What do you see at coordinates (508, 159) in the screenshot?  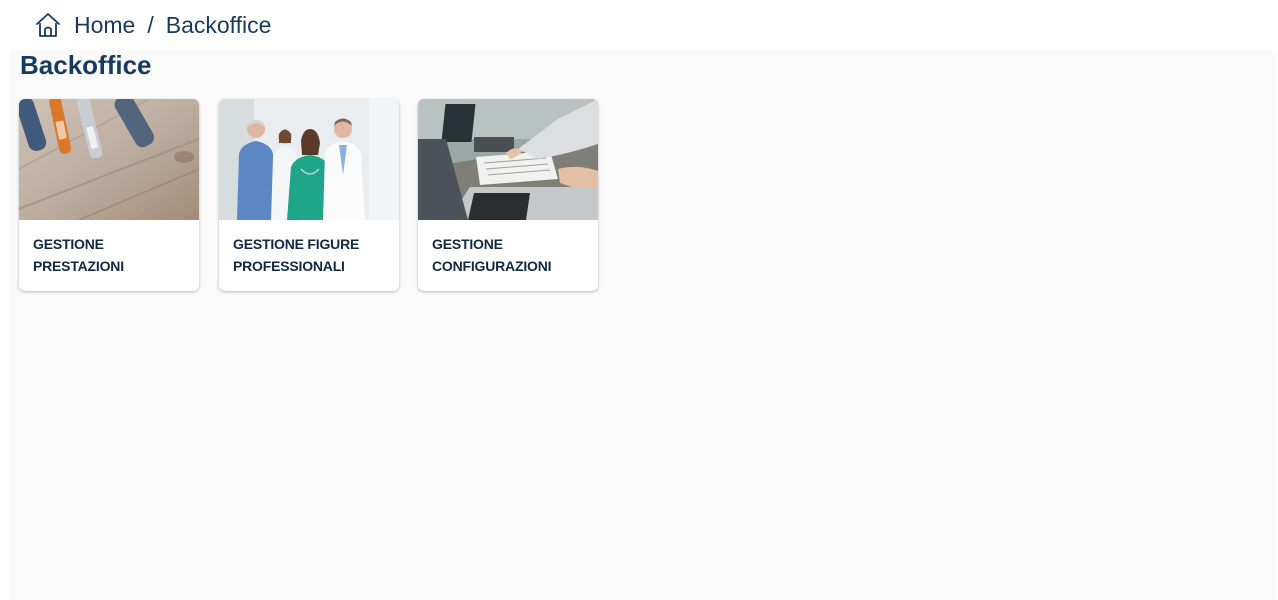 I see `laptop-meeting-image` at bounding box center [508, 159].